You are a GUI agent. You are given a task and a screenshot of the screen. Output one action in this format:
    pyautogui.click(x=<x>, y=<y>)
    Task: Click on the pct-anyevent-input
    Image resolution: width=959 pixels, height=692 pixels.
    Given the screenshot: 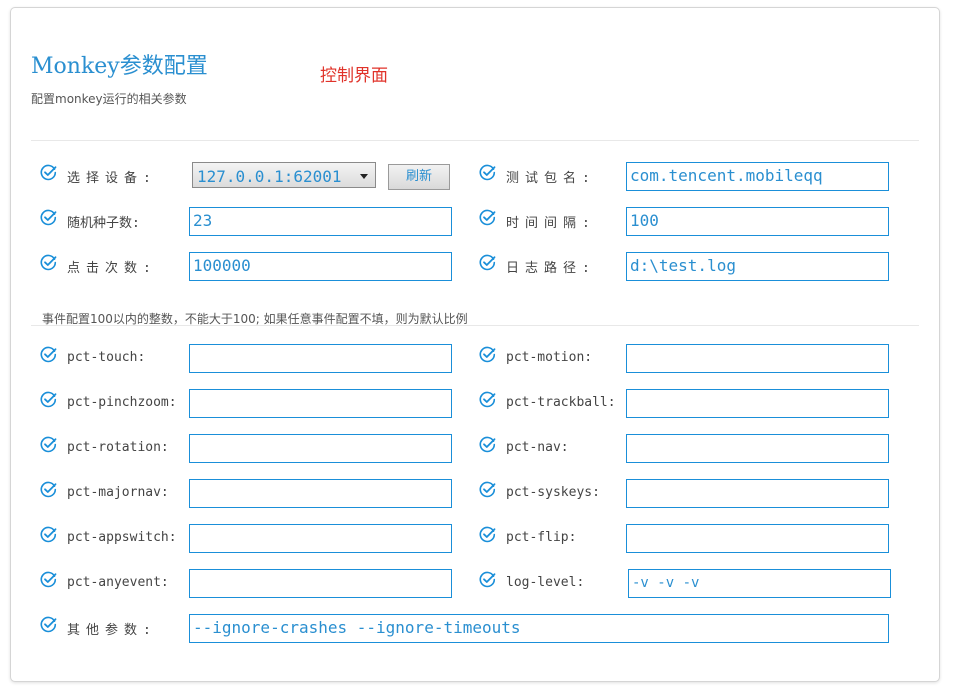 What is the action you would take?
    pyautogui.click(x=320, y=583)
    